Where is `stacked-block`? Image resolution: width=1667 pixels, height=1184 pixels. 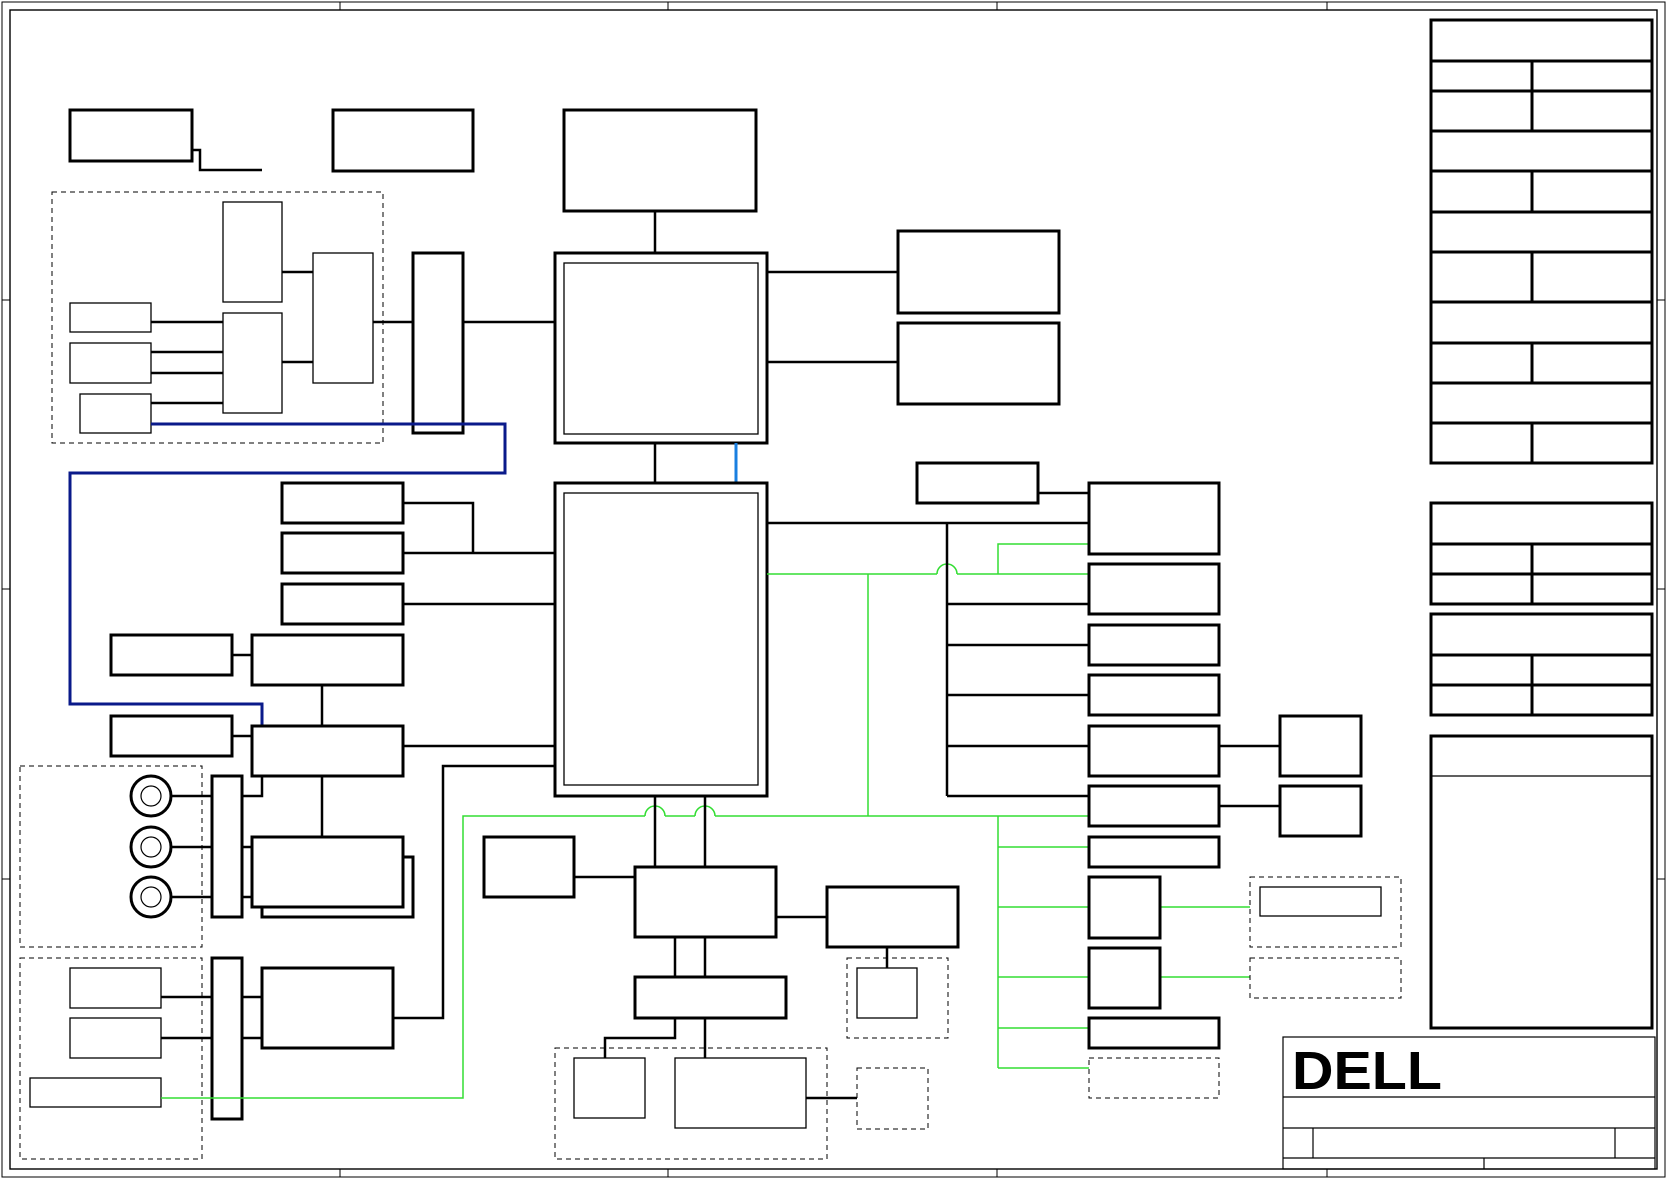 stacked-block is located at coordinates (327, 872).